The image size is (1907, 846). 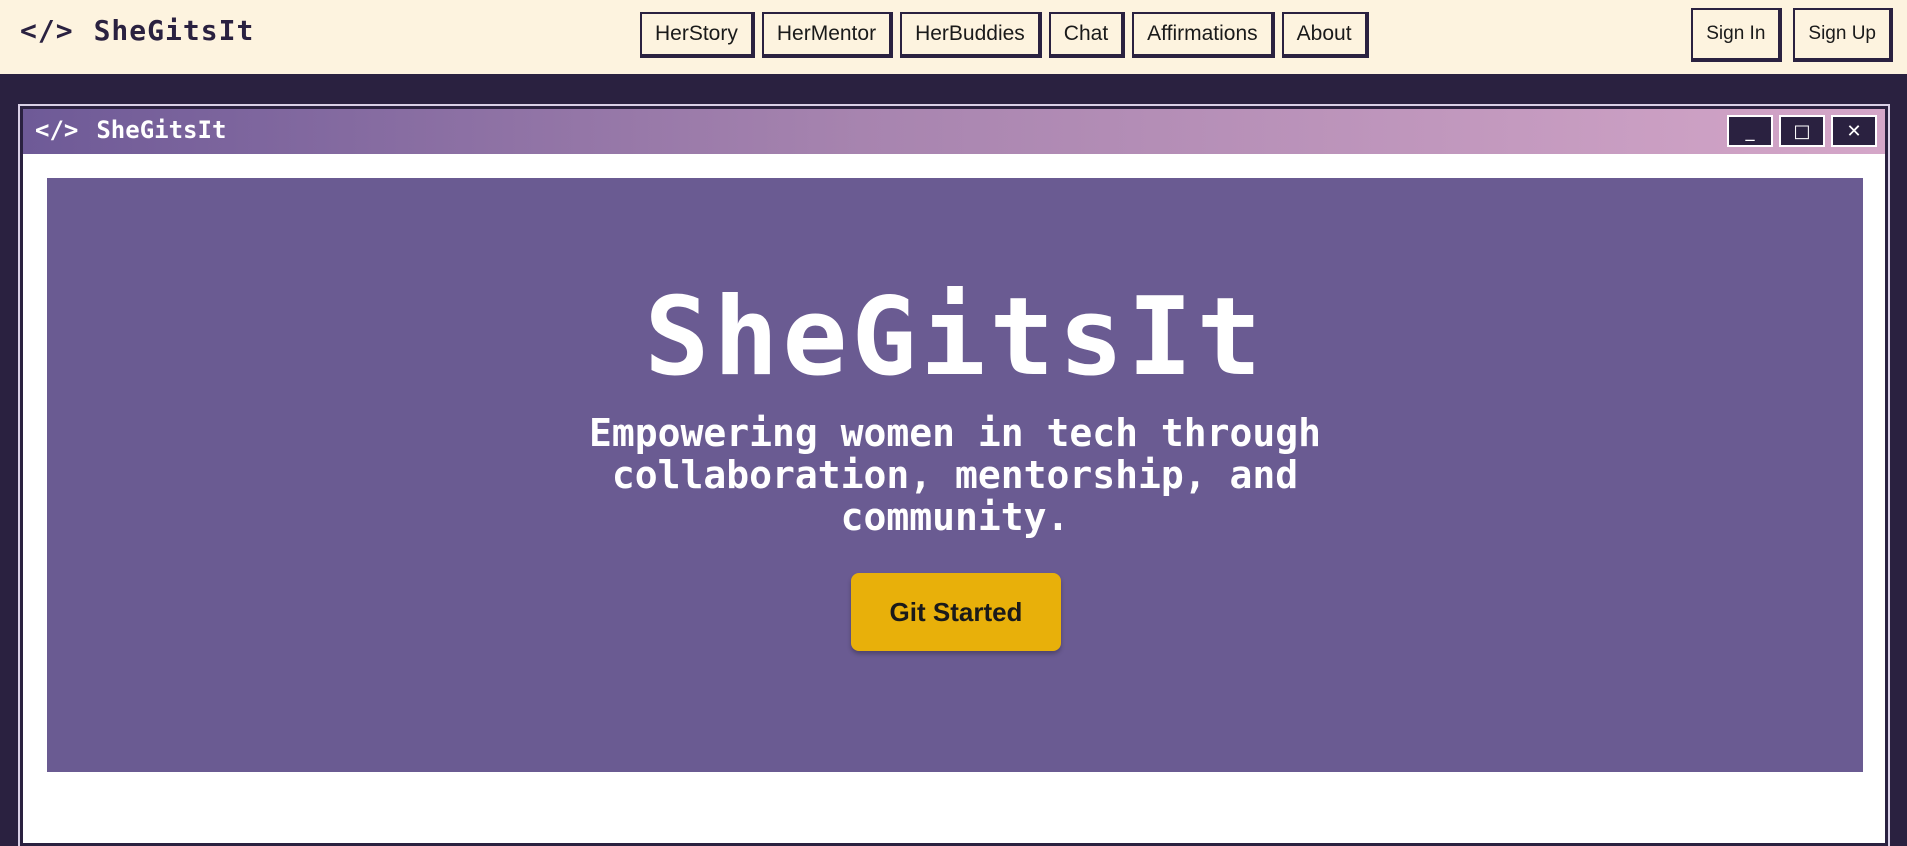 I want to click on window-title-text: SheGitsIt, so click(x=161, y=130).